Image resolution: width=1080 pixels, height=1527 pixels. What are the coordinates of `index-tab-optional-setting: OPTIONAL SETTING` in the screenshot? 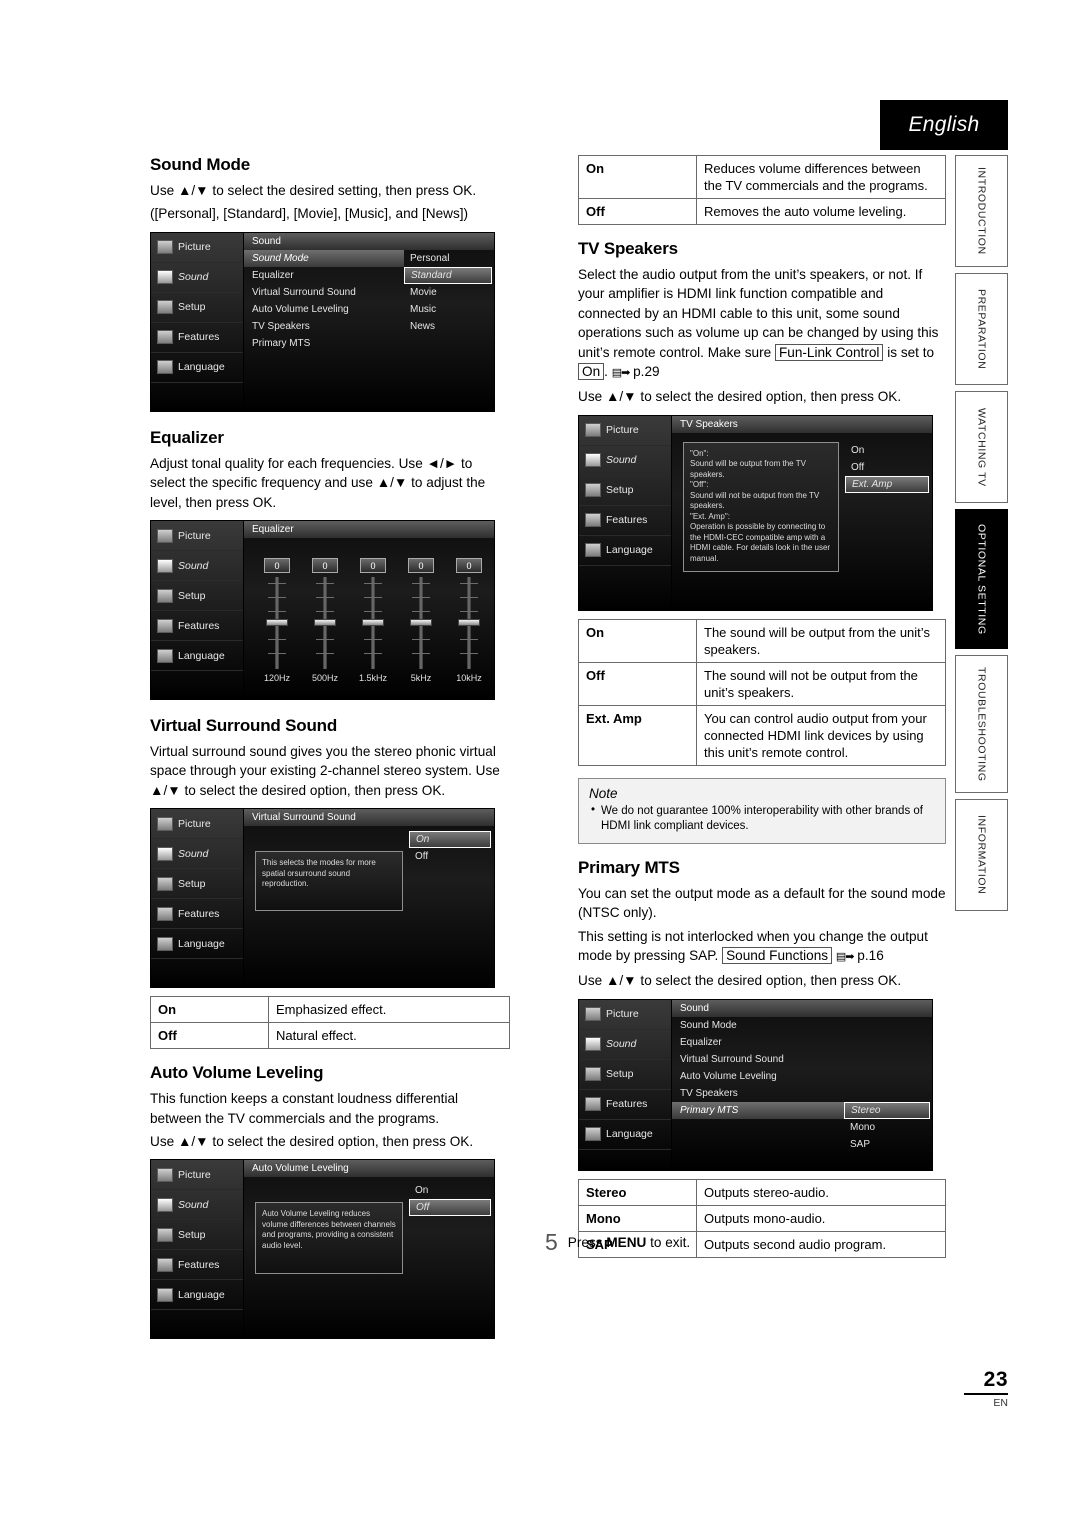 It's located at (981, 579).